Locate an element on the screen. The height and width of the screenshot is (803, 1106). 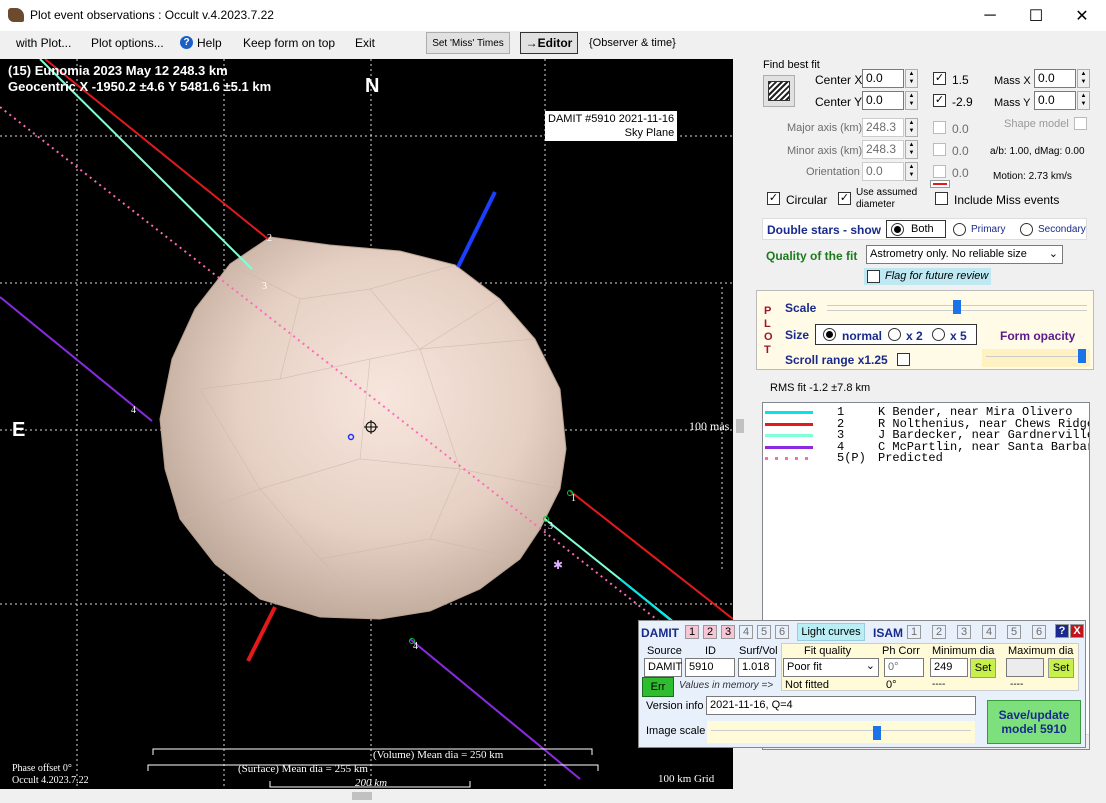
use-assumed-checkbox: ✓ is located at coordinates (844, 198).